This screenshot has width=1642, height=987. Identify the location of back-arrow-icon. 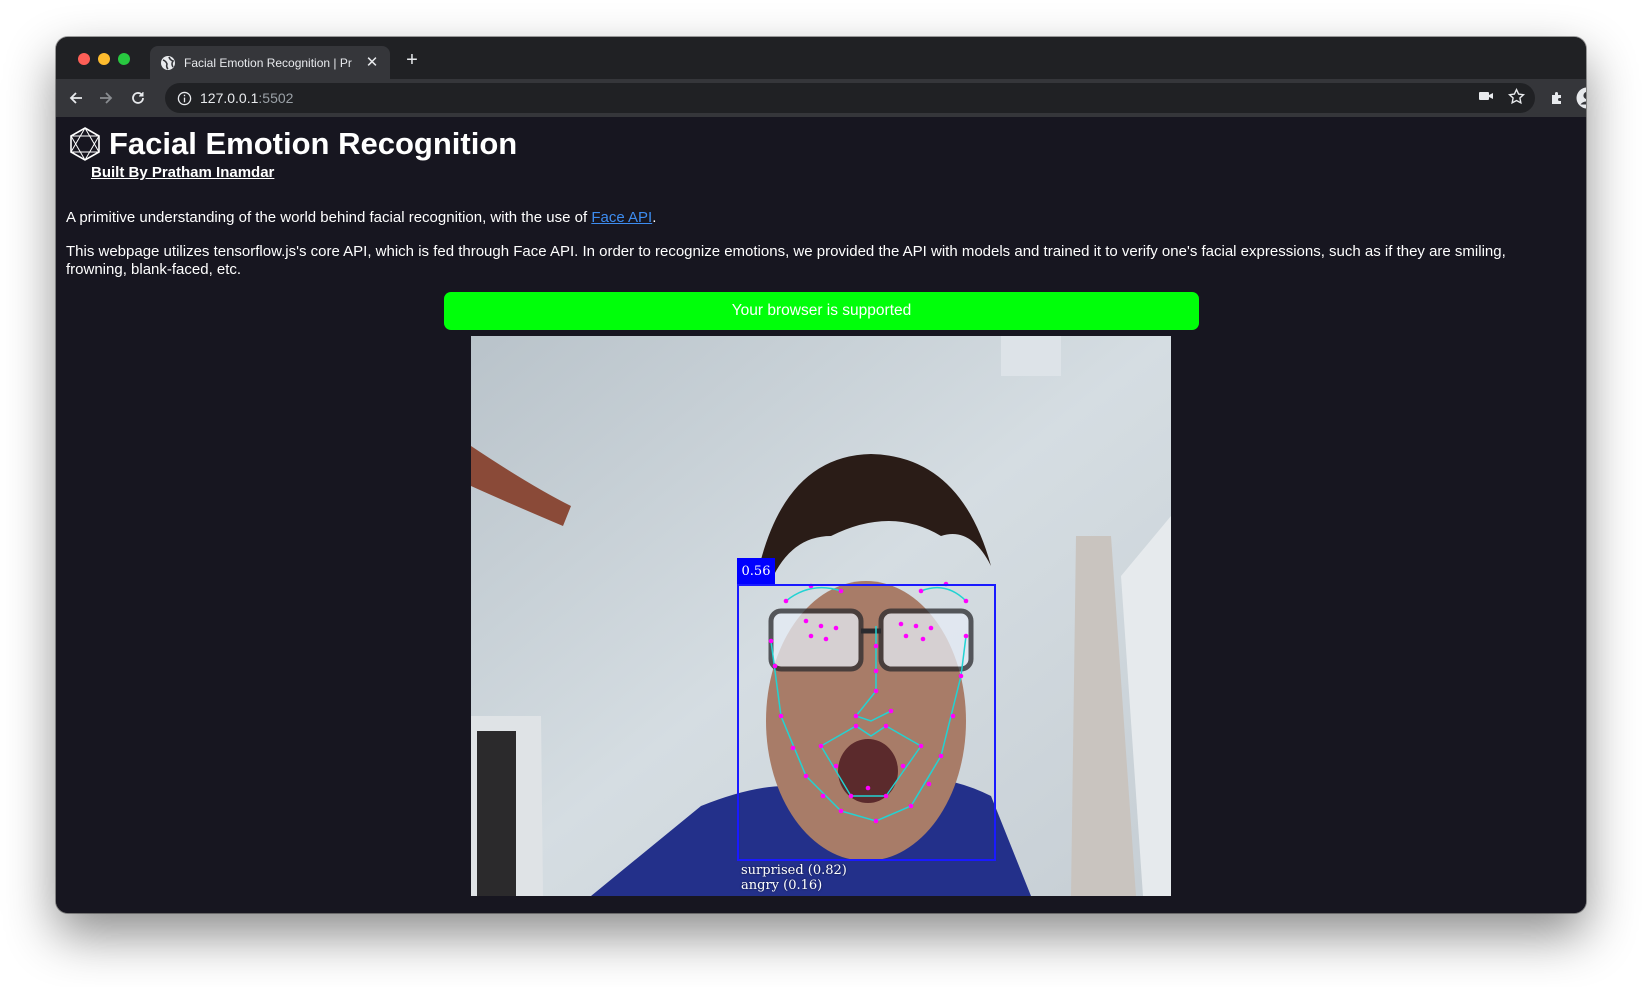
(76, 98).